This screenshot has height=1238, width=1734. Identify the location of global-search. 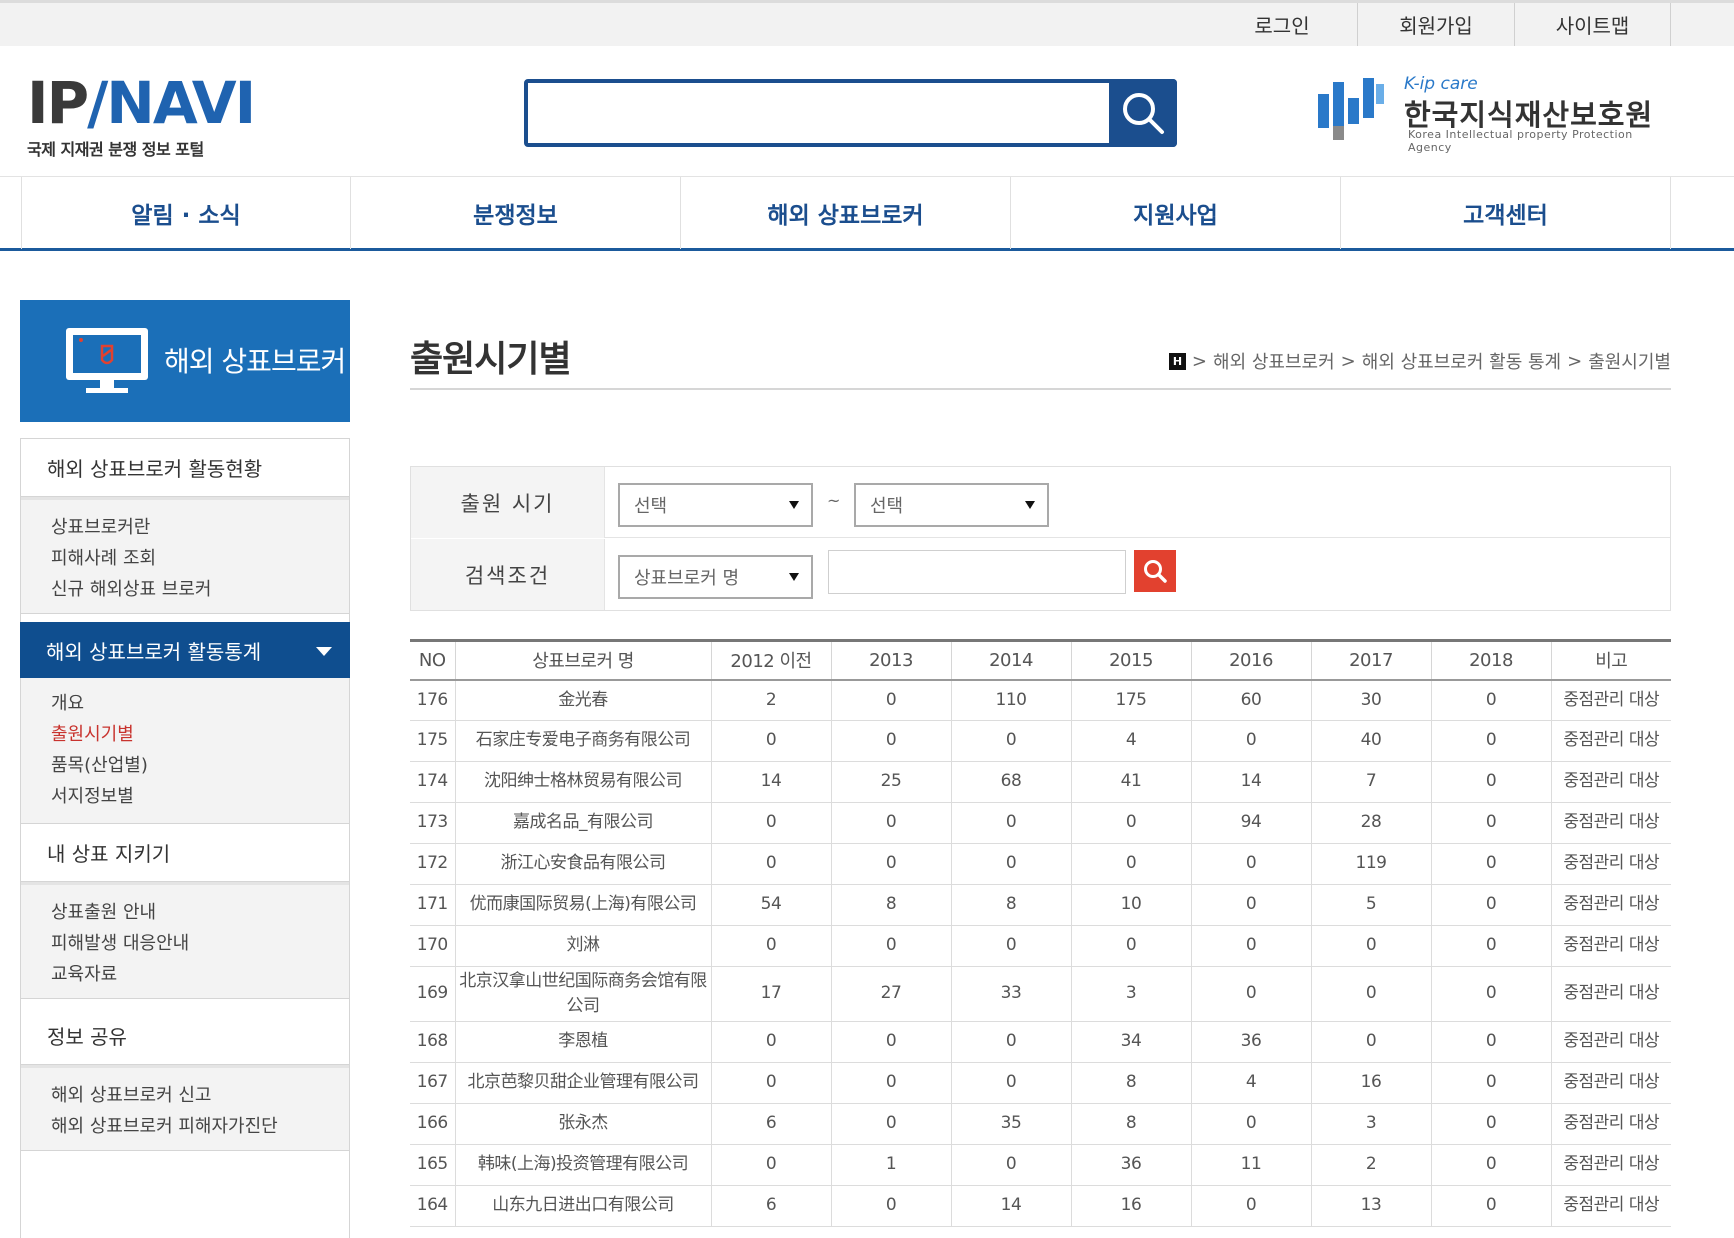
(850, 113).